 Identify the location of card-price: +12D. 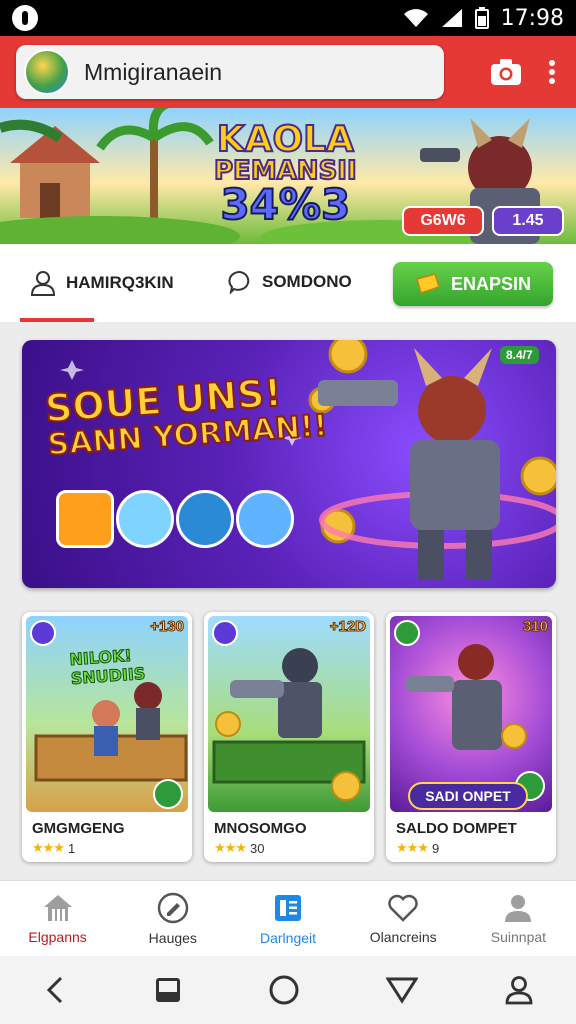
(347, 627).